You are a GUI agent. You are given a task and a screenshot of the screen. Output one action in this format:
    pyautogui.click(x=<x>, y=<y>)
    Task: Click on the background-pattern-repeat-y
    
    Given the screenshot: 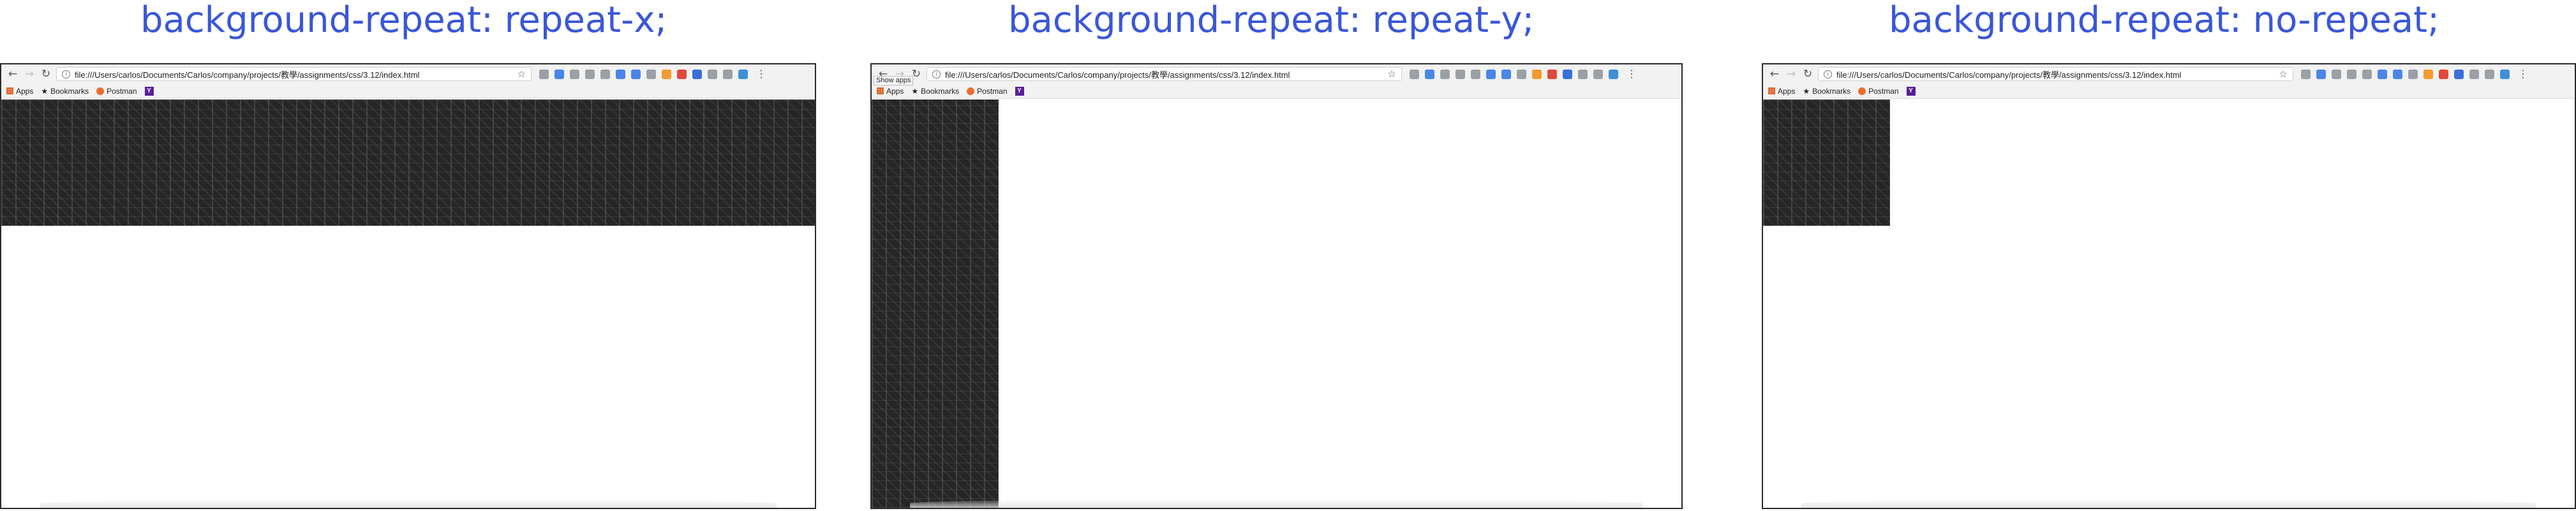 What is the action you would take?
    pyautogui.click(x=935, y=304)
    